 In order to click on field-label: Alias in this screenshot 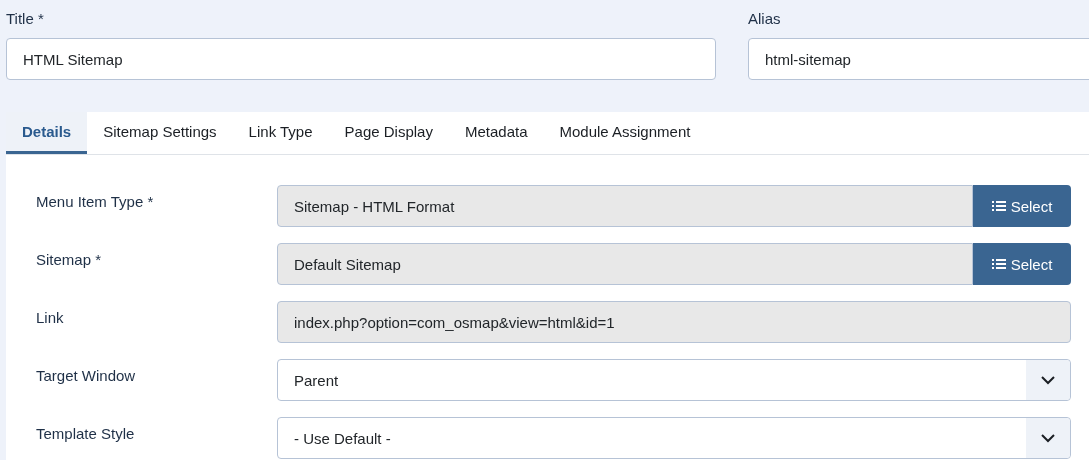, I will do `click(765, 19)`.